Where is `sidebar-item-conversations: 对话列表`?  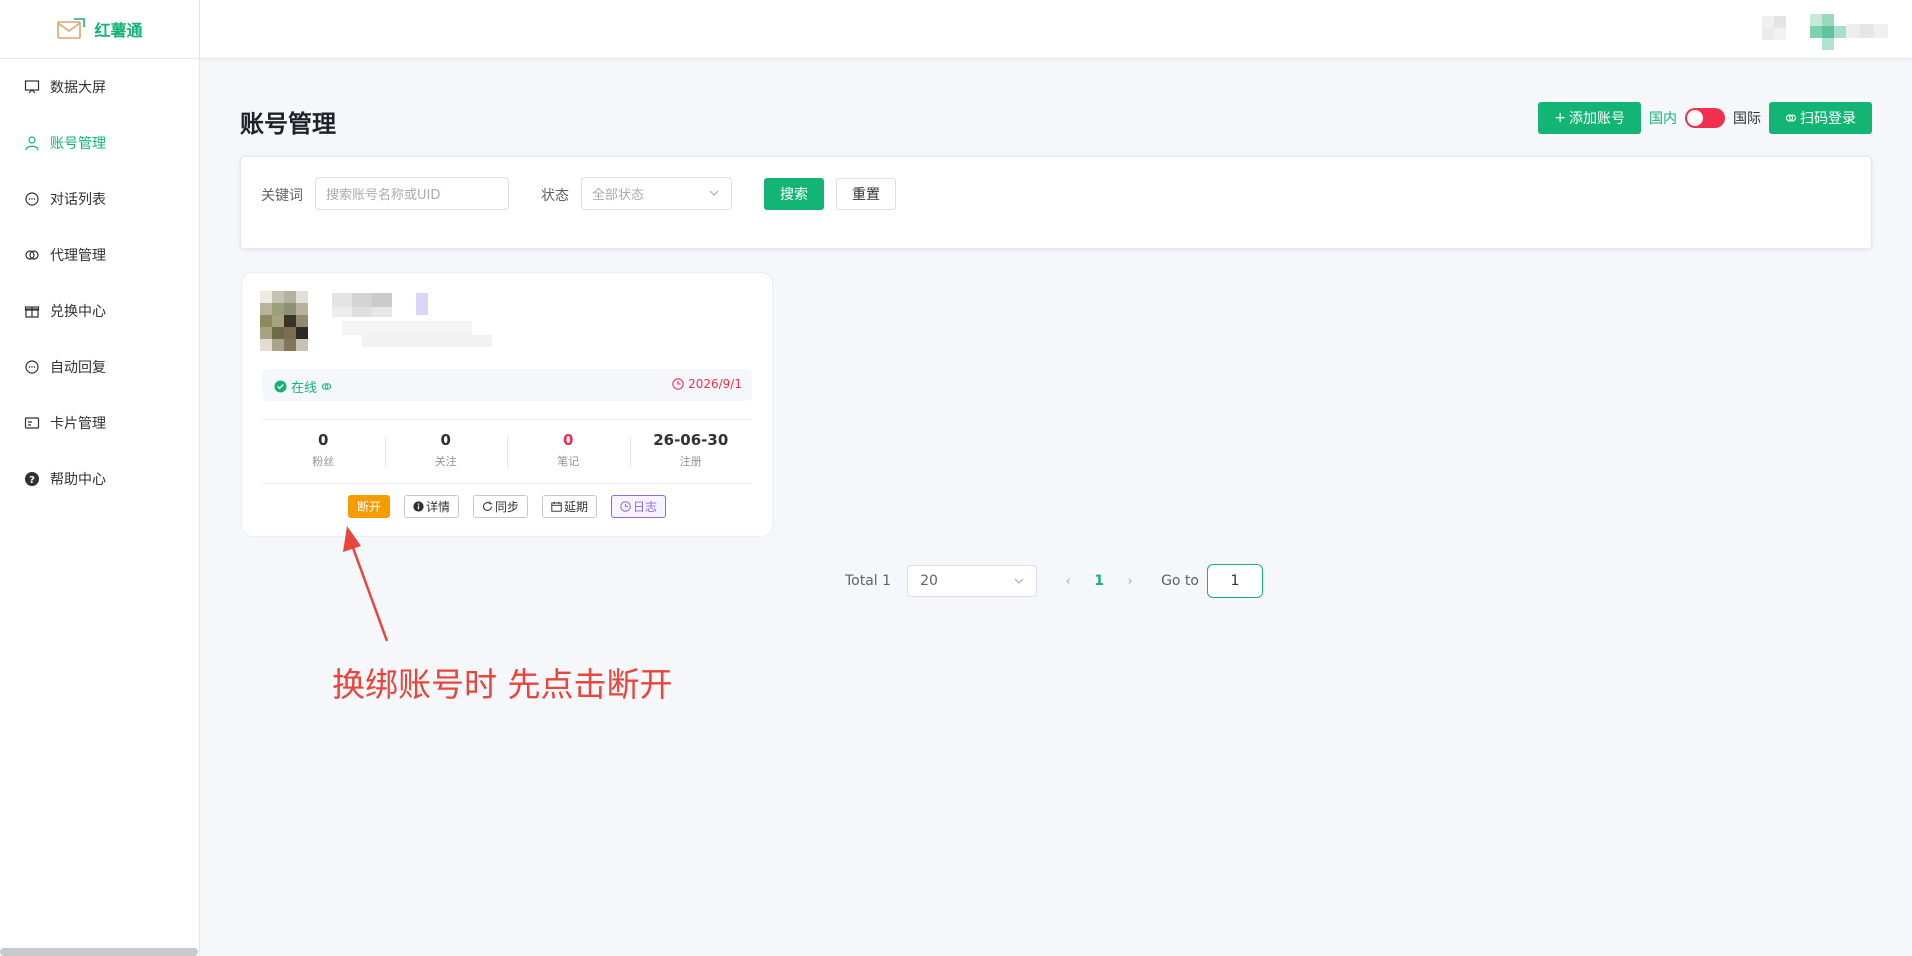 sidebar-item-conversations: 对话列表 is located at coordinates (99, 199).